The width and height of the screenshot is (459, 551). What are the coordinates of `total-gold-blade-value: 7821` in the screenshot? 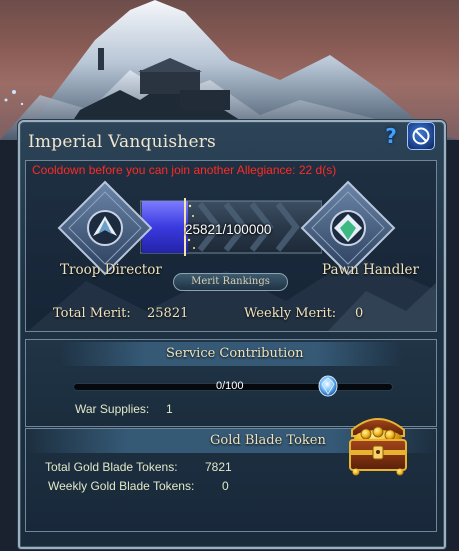 It's located at (218, 467).